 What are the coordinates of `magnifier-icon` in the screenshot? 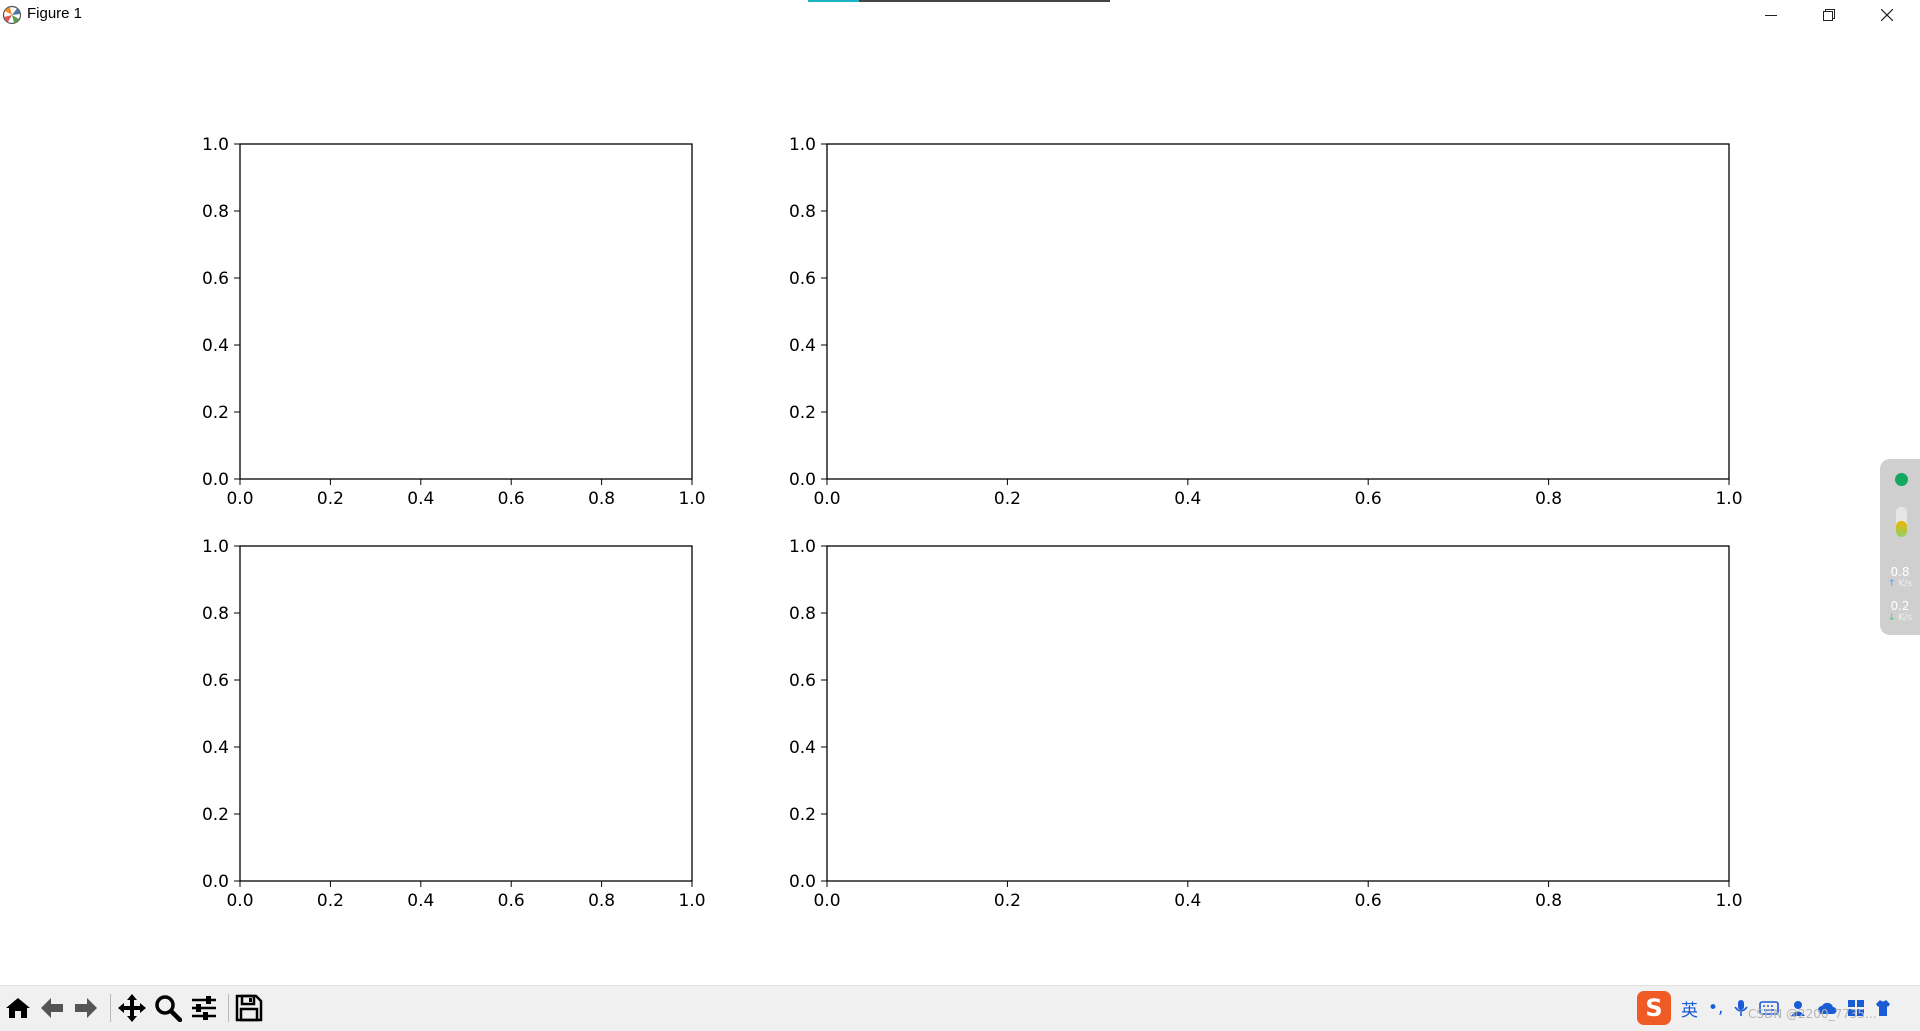 It's located at (168, 1008).